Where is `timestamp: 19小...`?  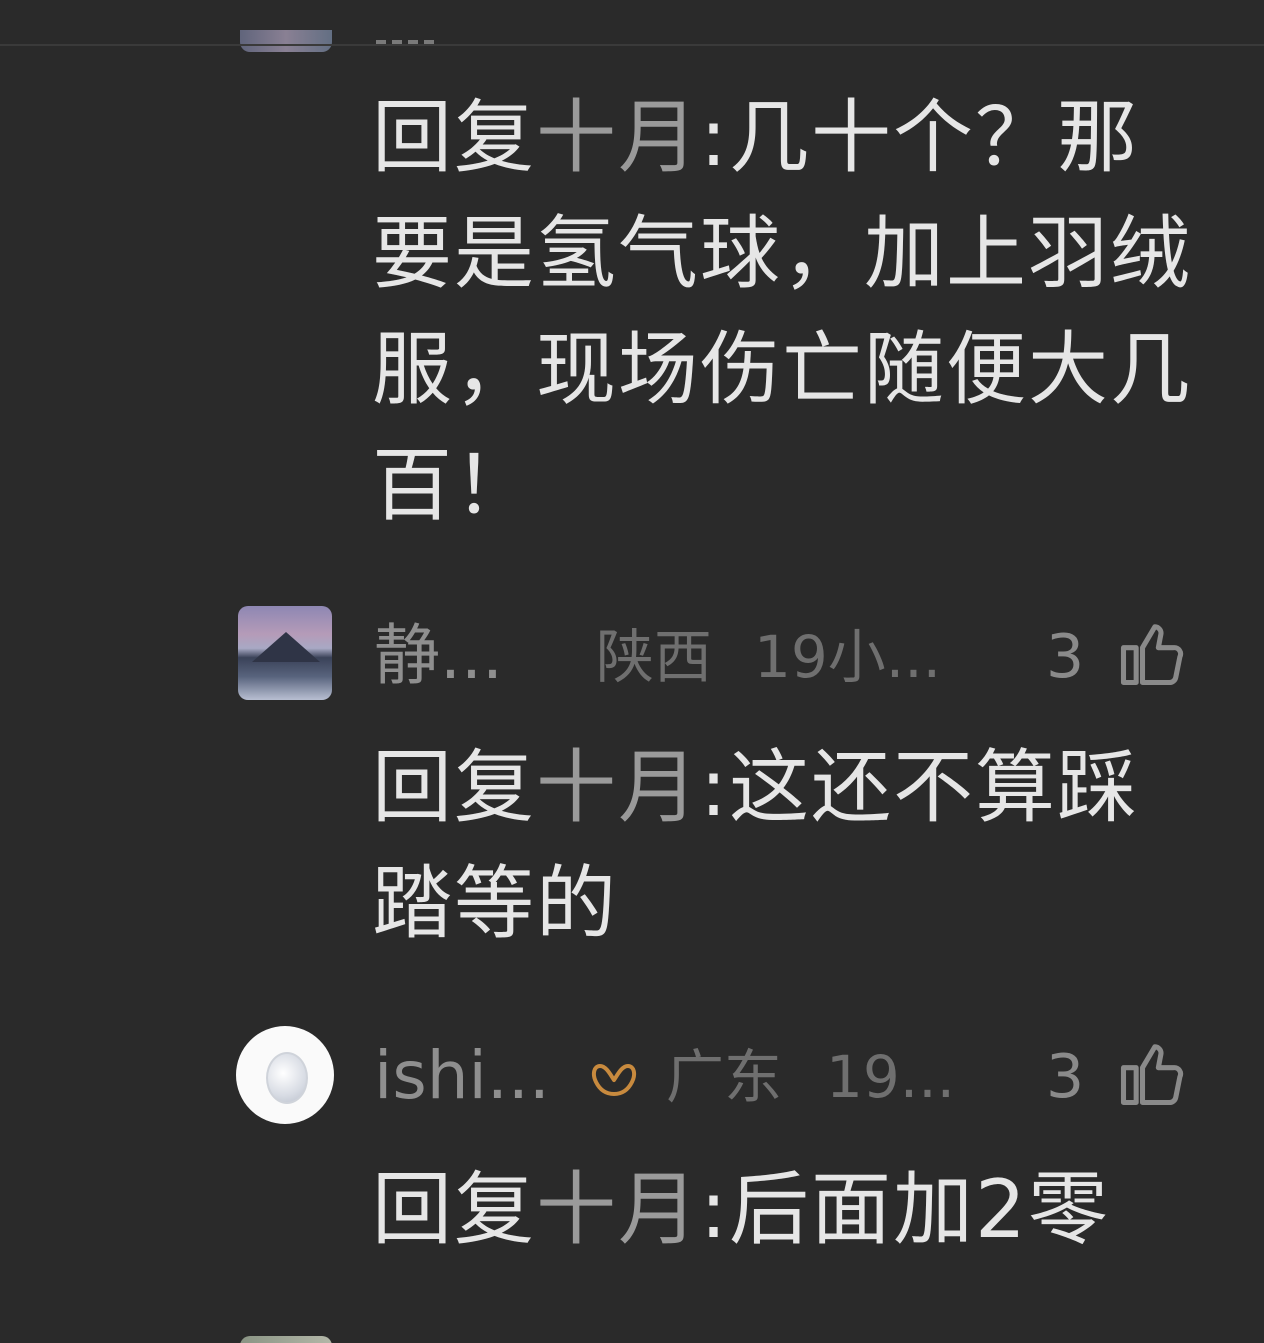 timestamp: 19小... is located at coordinates (848, 657).